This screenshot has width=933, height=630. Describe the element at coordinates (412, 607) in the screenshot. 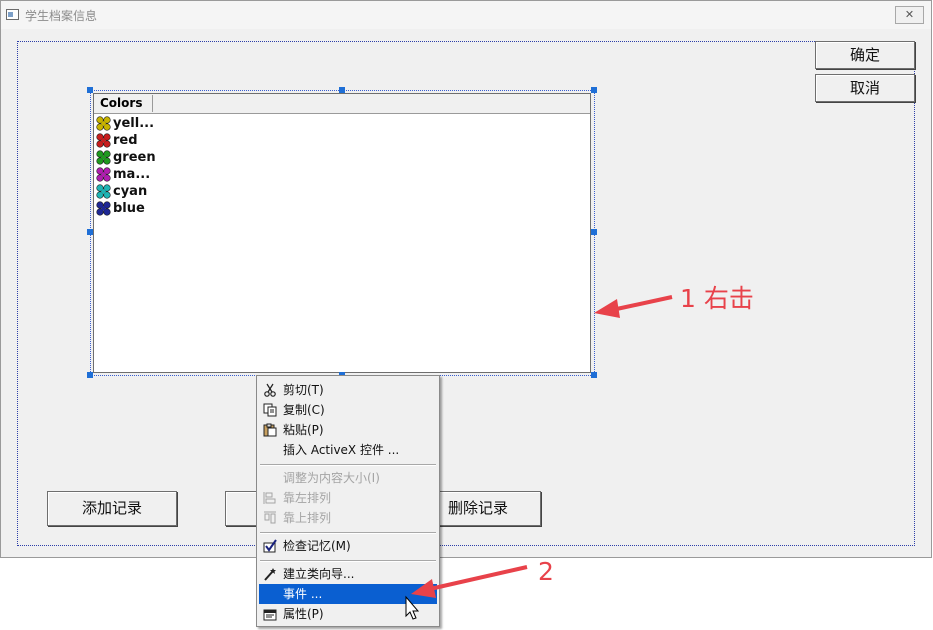

I see `mouse-cursor-icon` at that location.